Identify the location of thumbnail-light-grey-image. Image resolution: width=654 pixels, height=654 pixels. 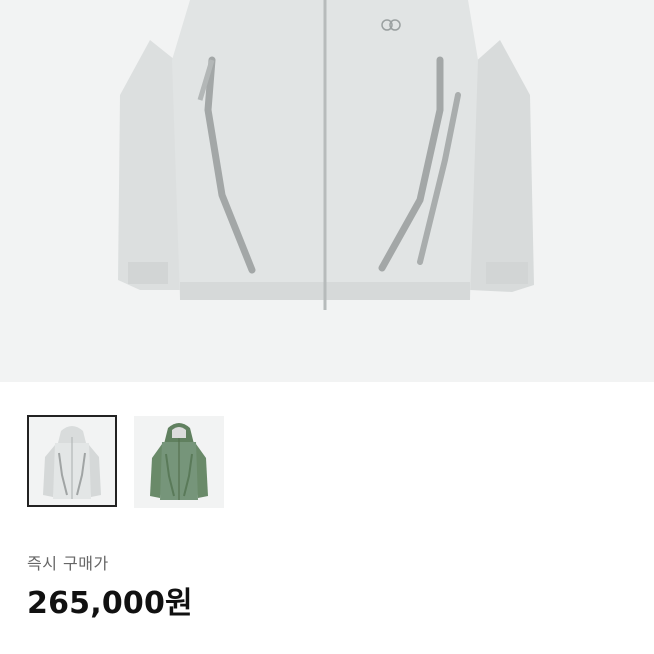
(72, 462).